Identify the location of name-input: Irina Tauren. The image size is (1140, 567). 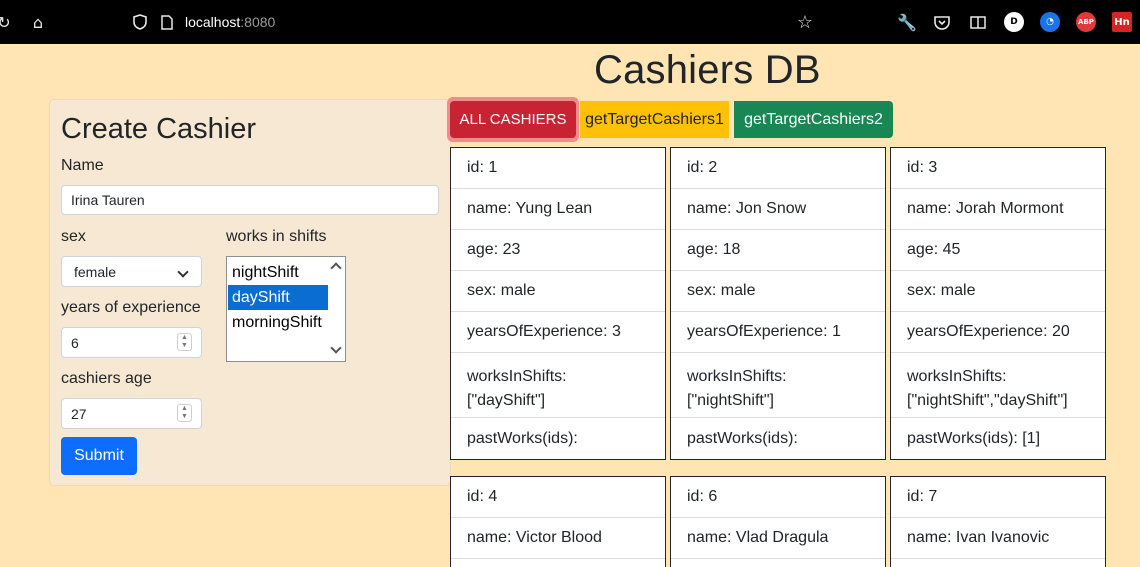
(250, 200).